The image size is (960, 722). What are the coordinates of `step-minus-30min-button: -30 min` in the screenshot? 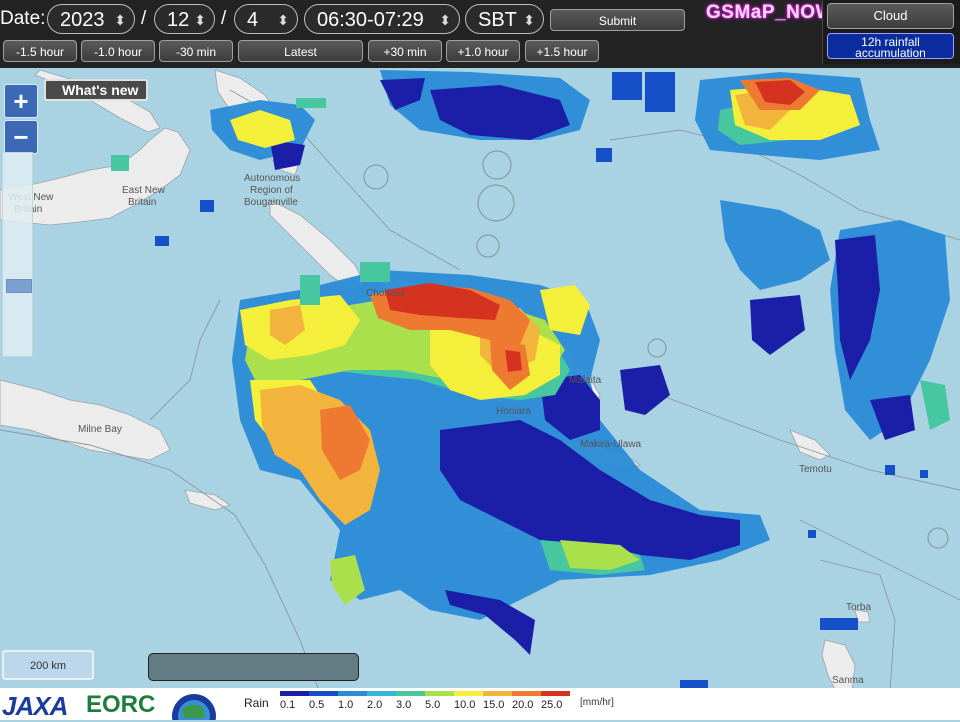 It's located at (196, 51).